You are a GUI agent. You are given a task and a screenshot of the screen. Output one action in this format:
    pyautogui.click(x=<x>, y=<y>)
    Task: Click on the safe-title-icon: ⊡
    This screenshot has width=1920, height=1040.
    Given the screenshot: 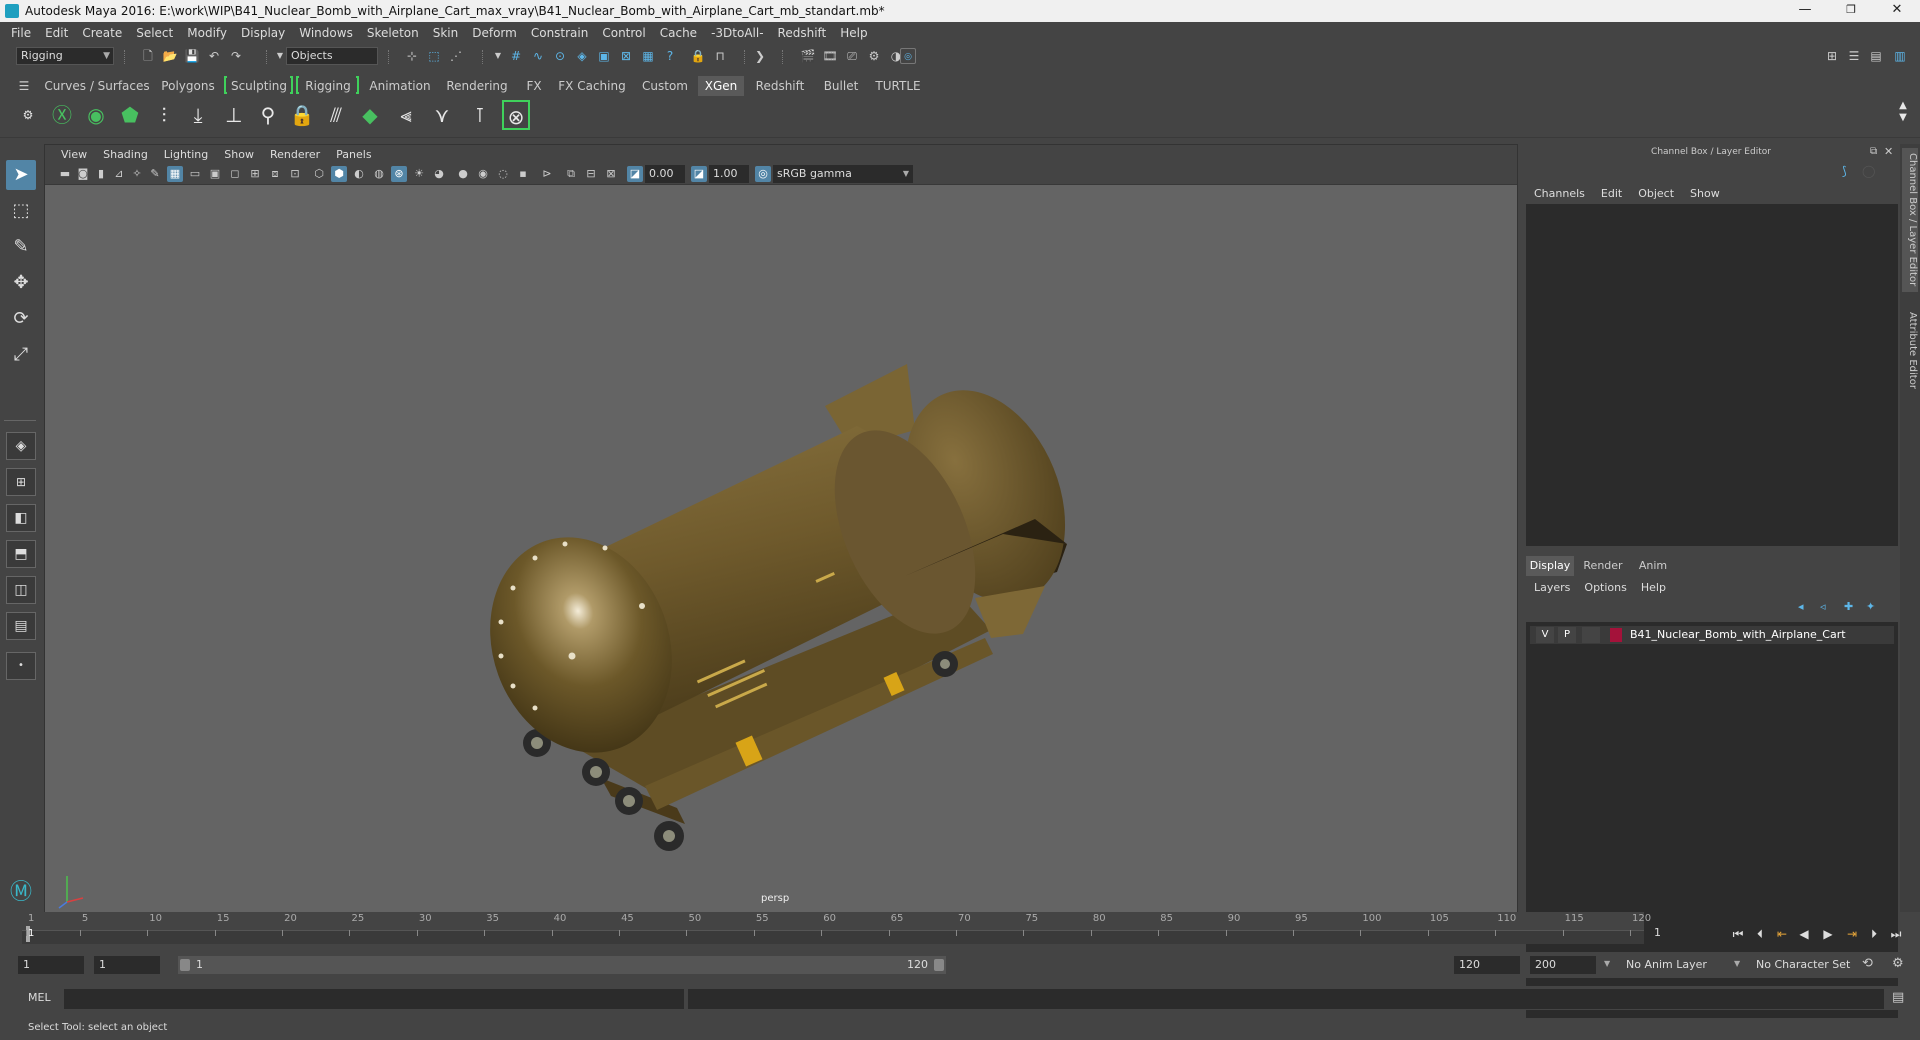 What is the action you would take?
    pyautogui.click(x=295, y=174)
    